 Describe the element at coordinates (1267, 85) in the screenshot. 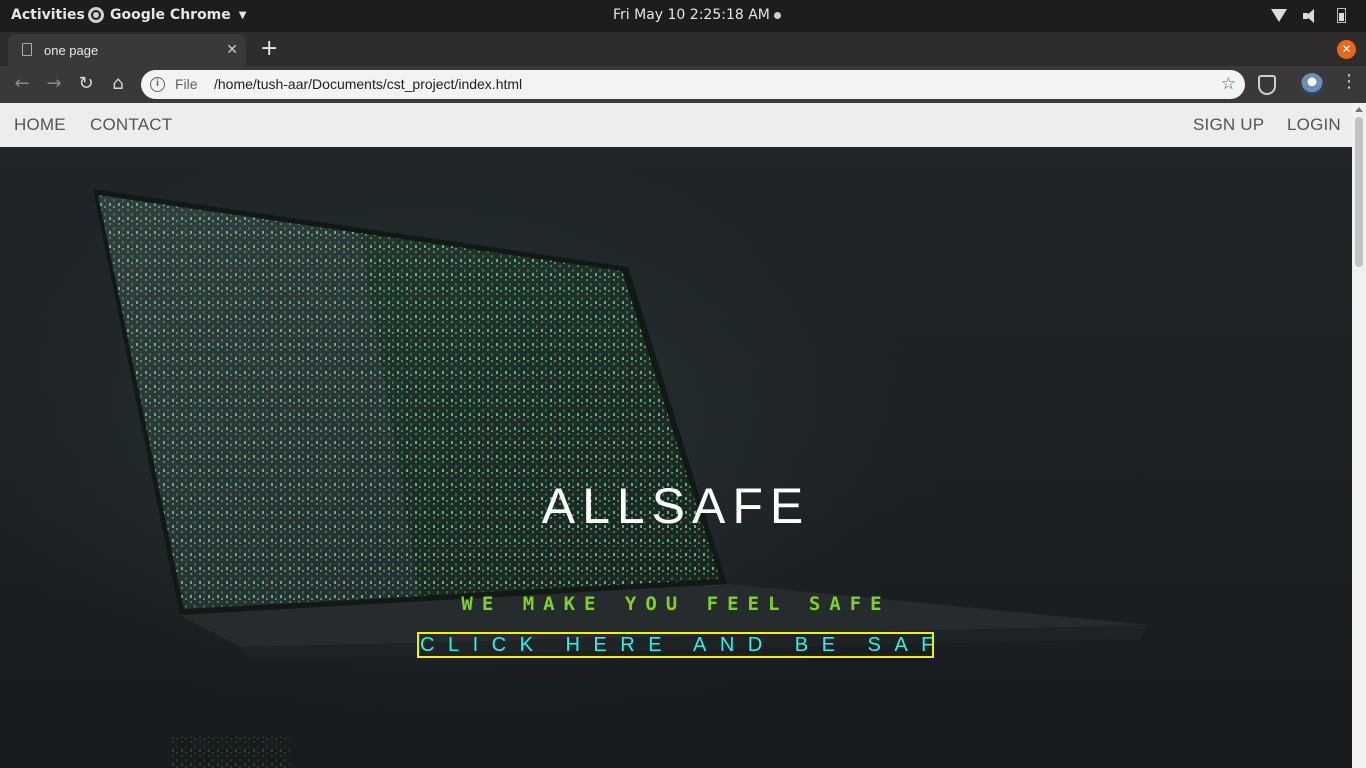

I see `shield-extension-icon` at that location.